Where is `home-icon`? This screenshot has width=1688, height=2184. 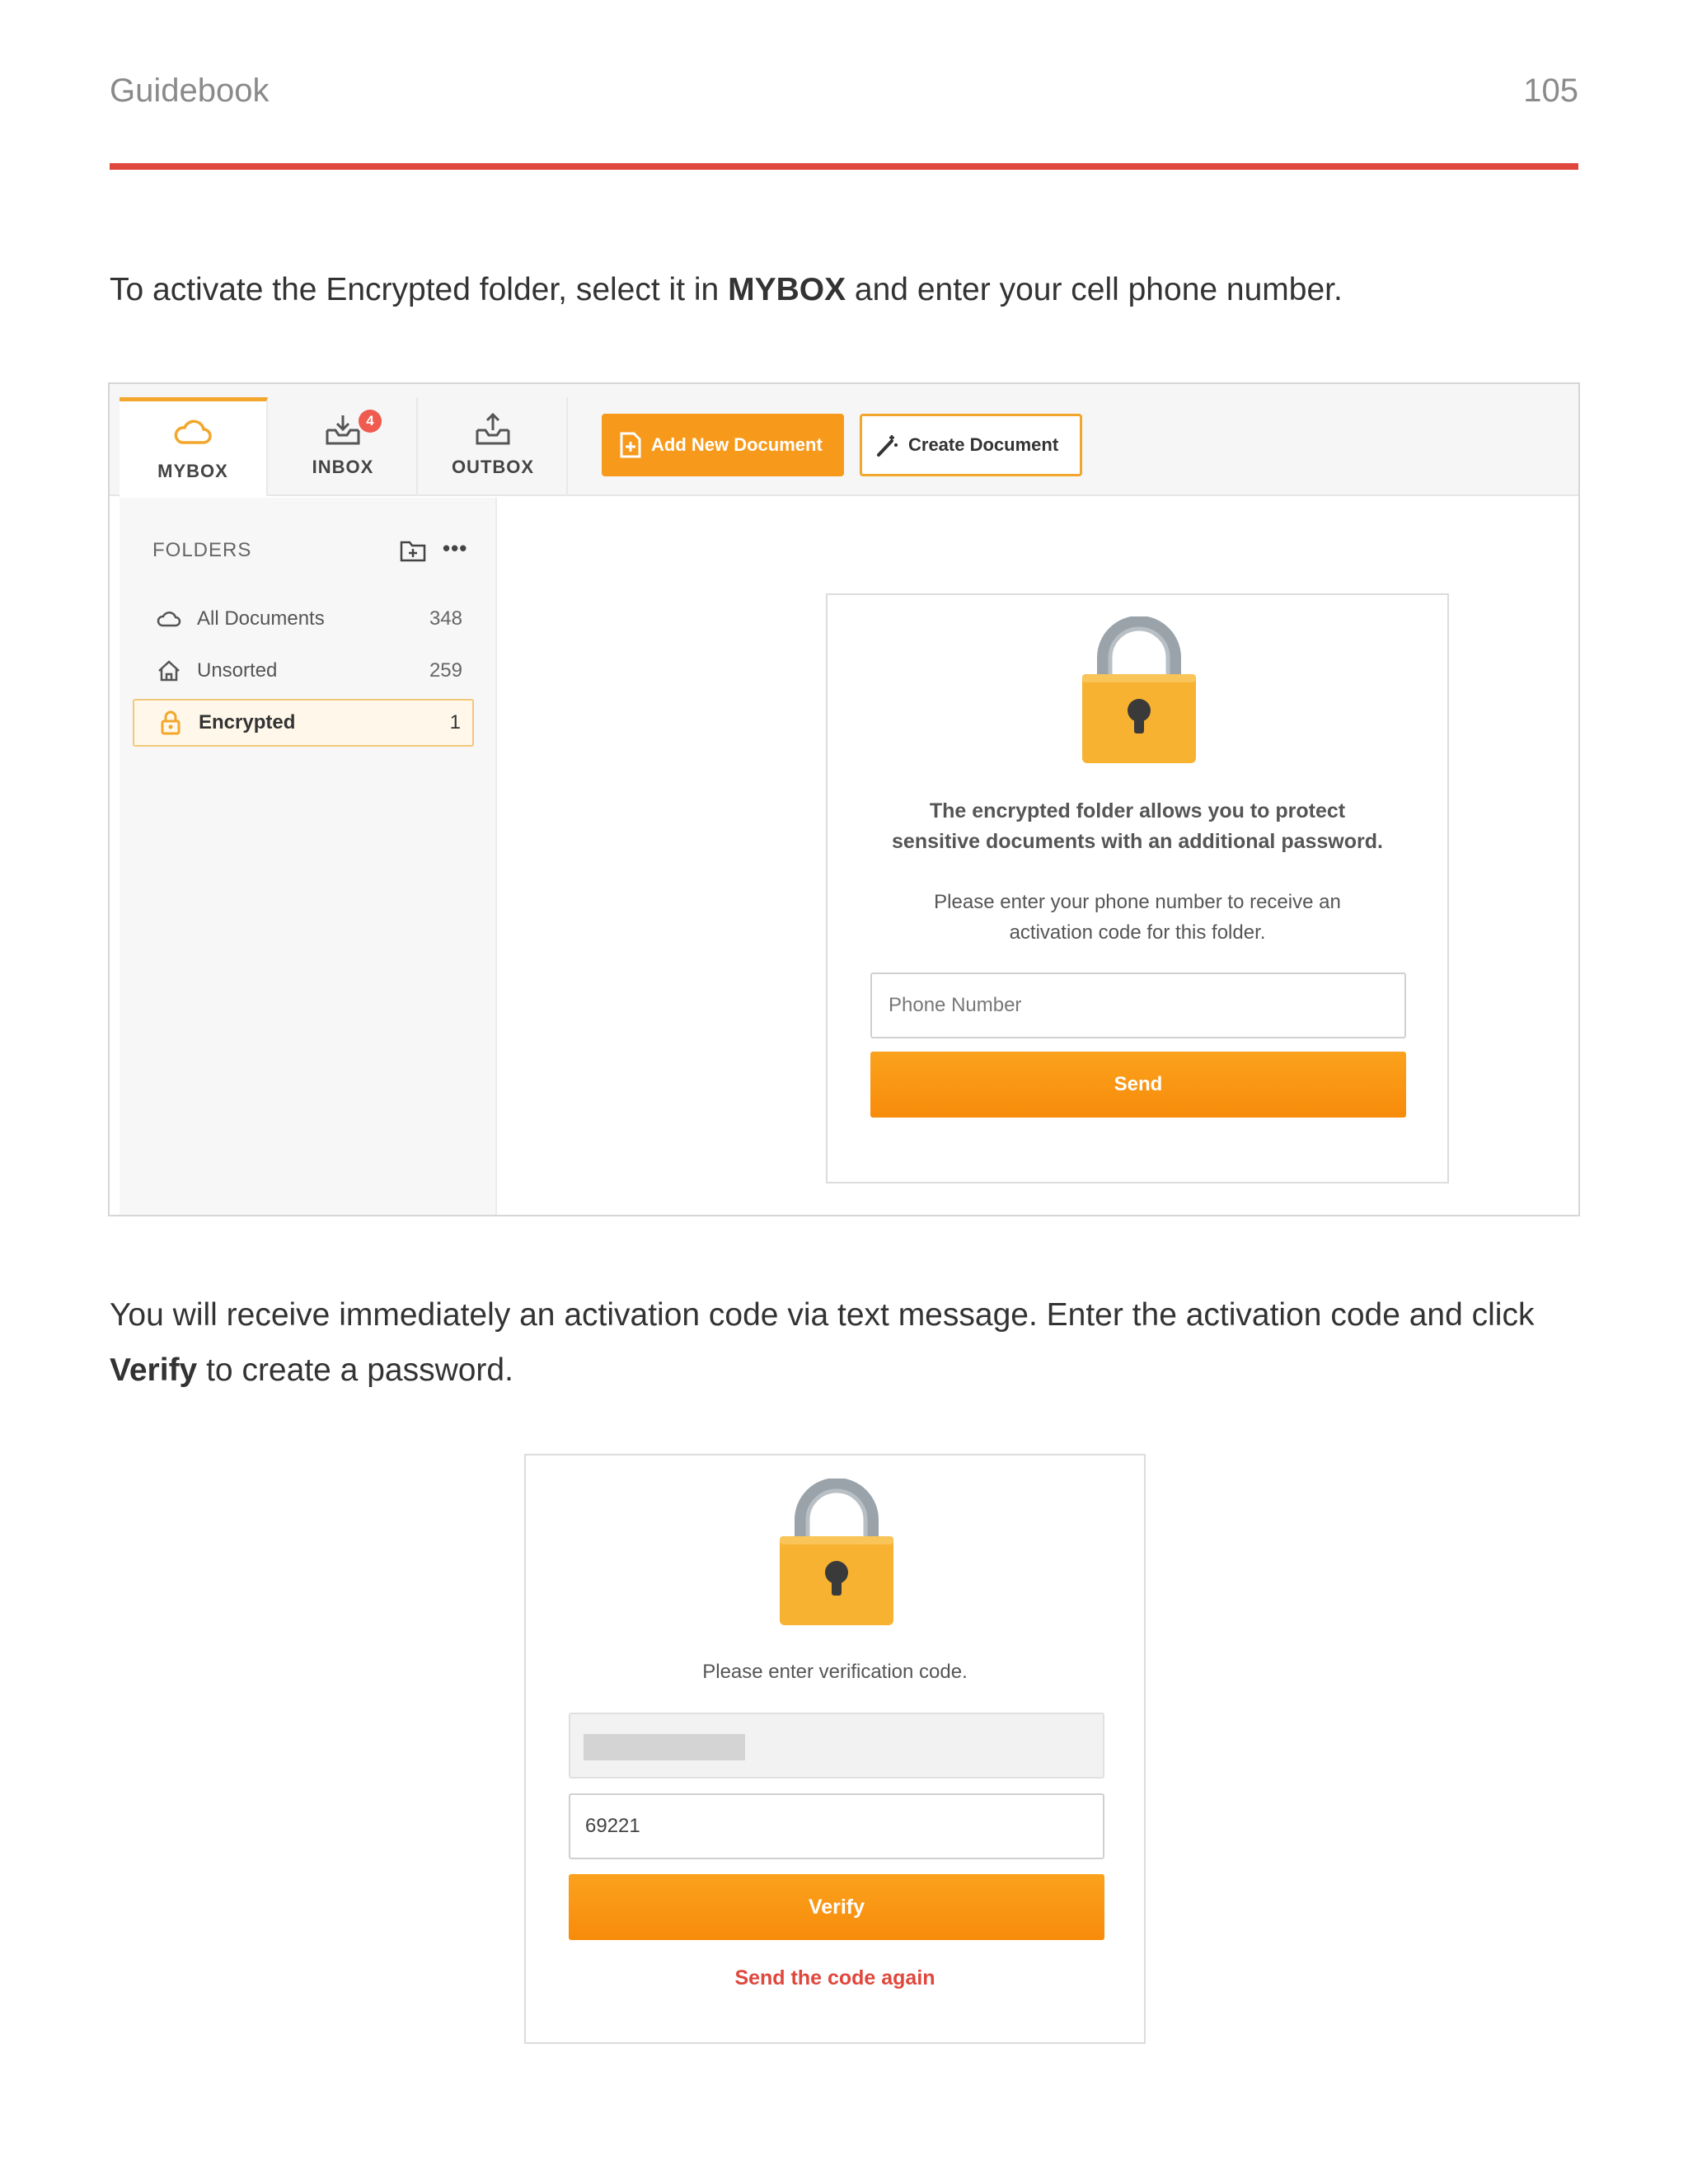 home-icon is located at coordinates (169, 670).